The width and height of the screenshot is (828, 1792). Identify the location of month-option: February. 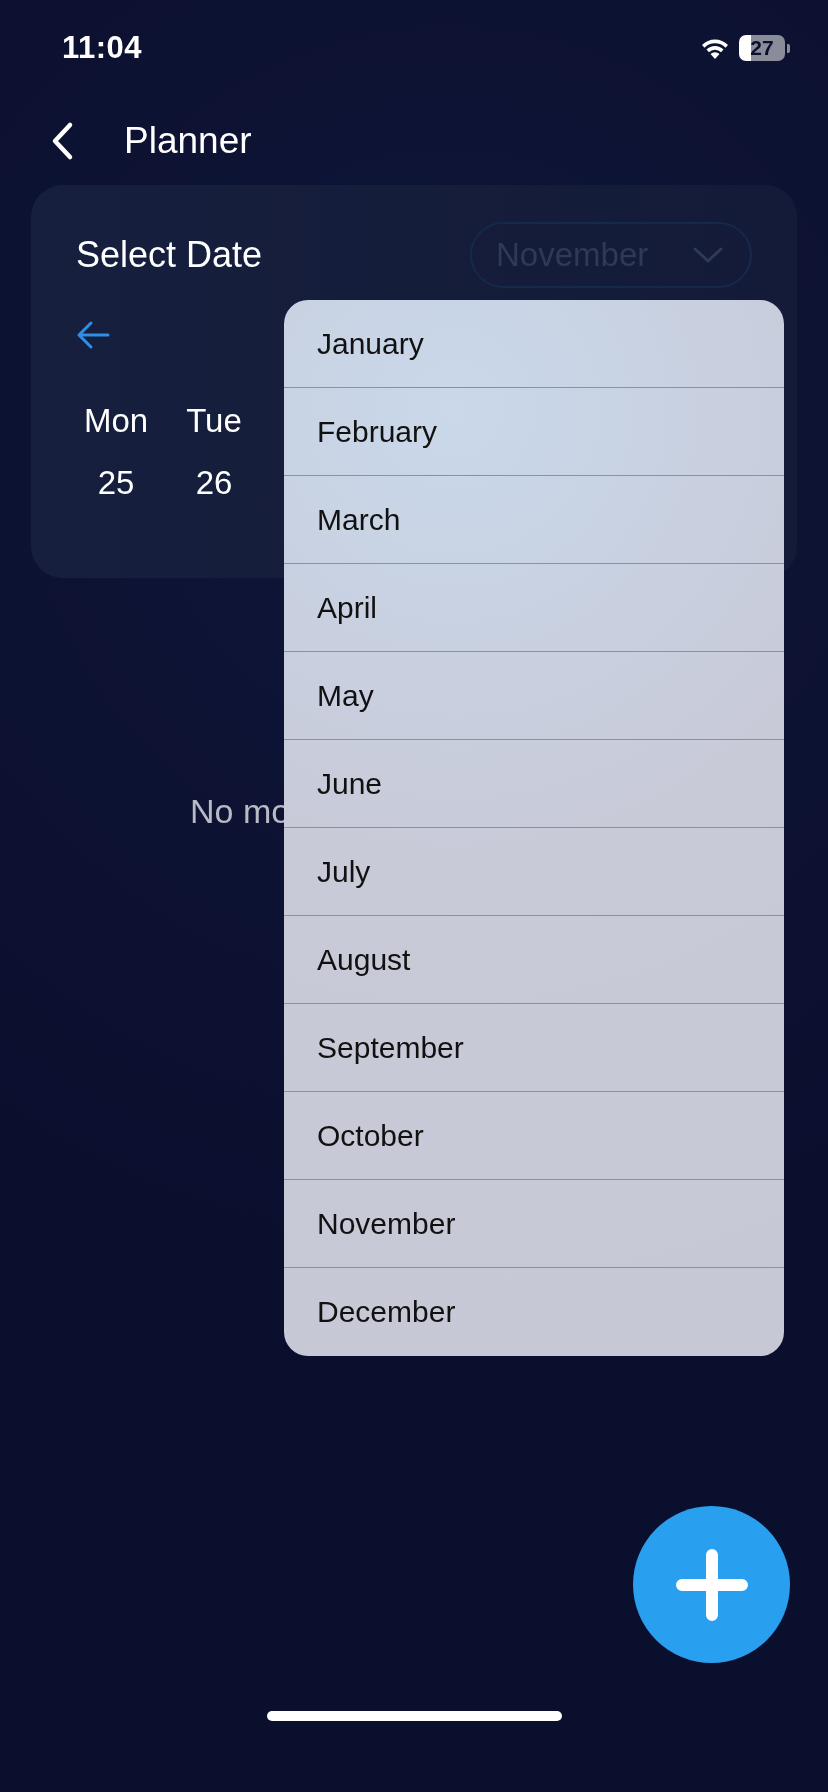
(534, 432).